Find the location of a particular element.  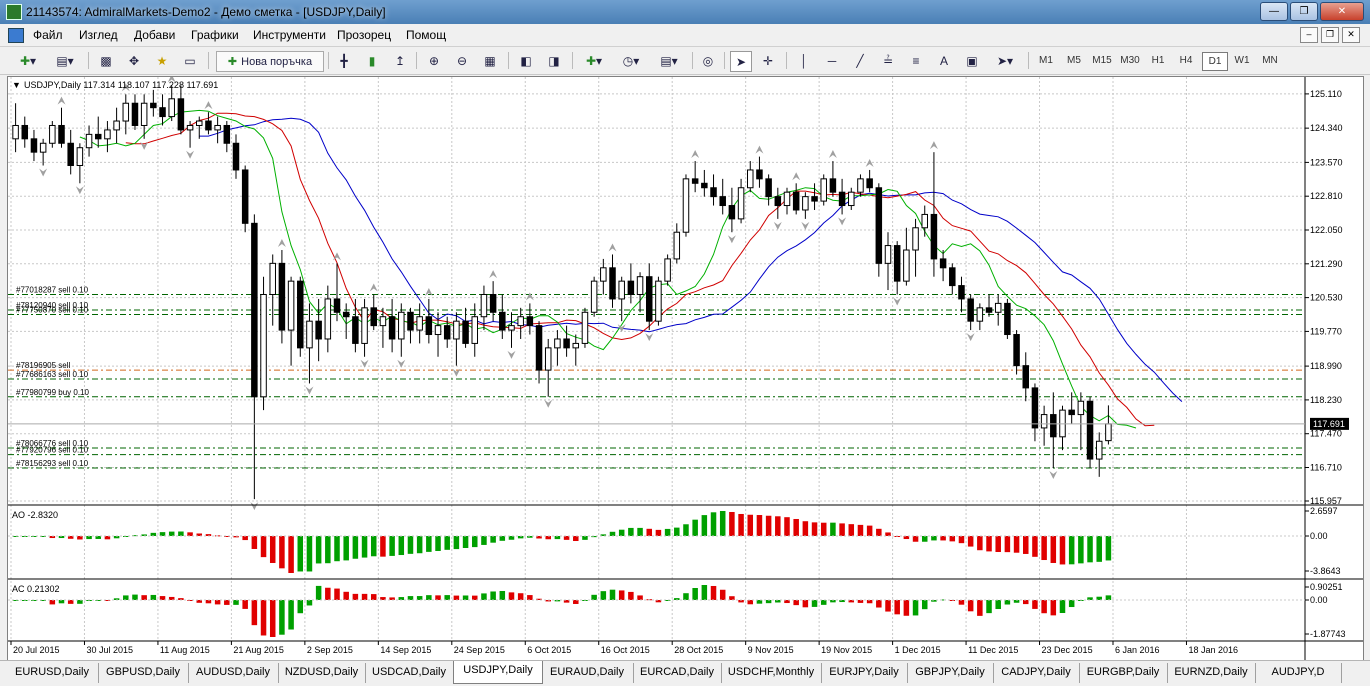

cursor-icon: ➤ is located at coordinates (741, 61).